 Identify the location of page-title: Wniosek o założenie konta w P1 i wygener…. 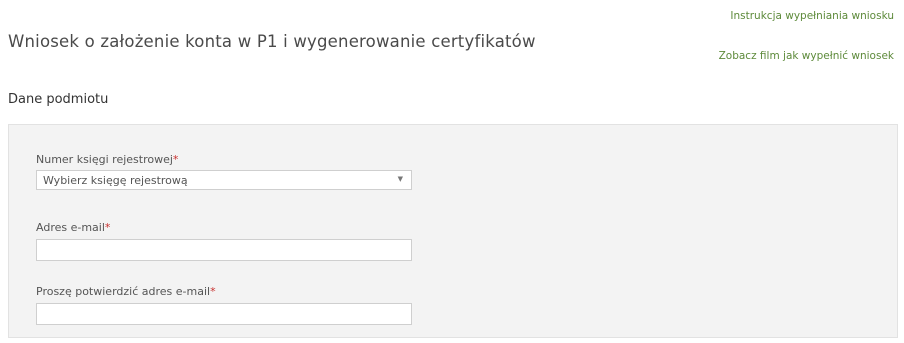
(272, 41).